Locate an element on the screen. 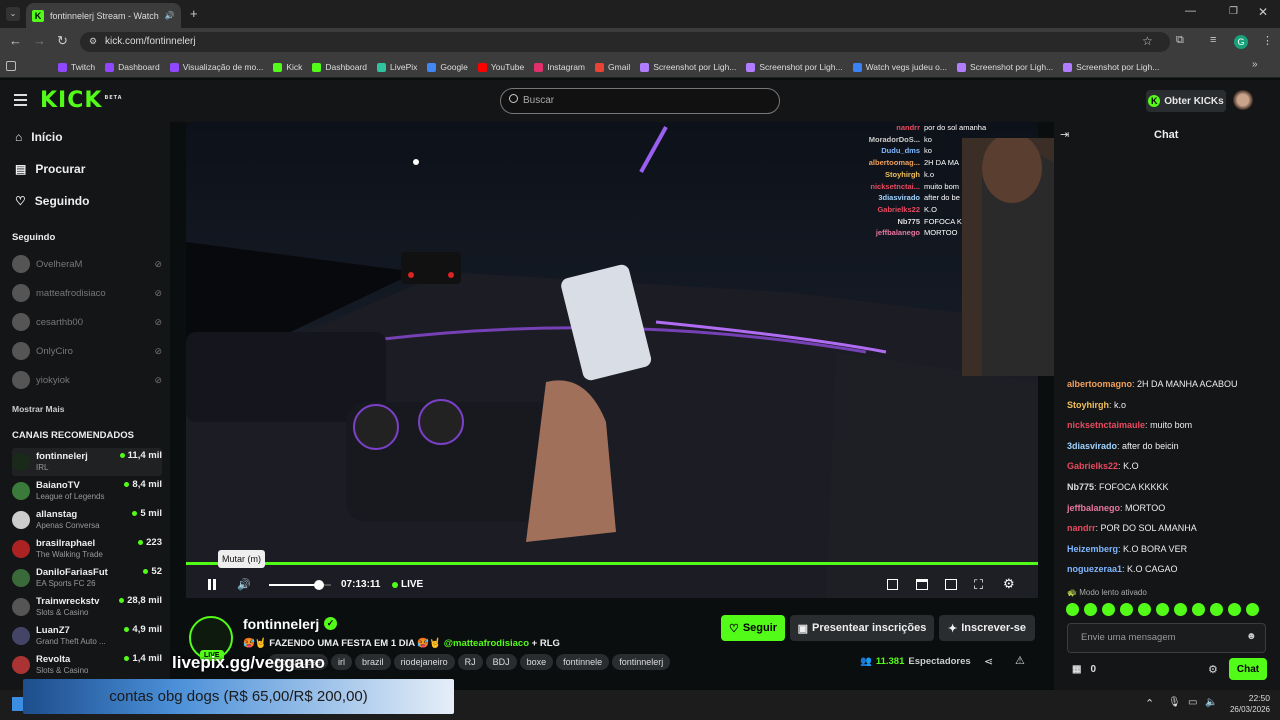 The width and height of the screenshot is (1280, 720). search-input: Buscar is located at coordinates (640, 101).